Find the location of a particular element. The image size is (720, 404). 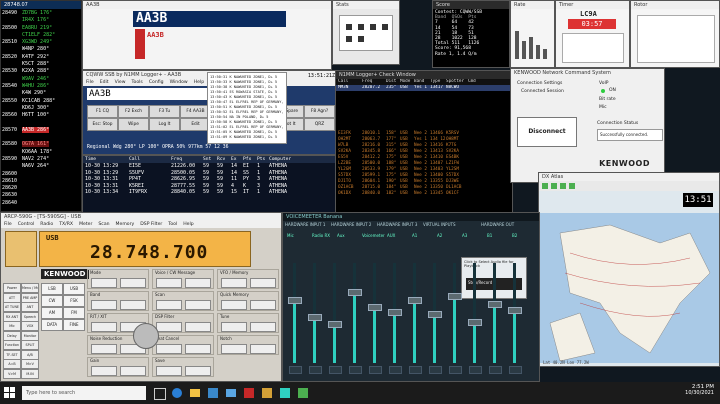

mail-icon is located at coordinates (231, 393).